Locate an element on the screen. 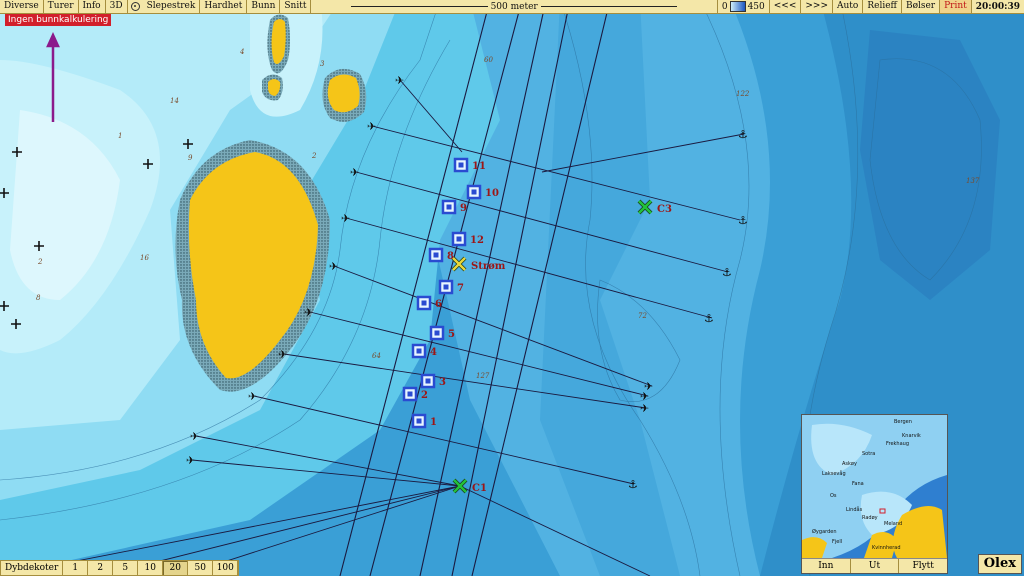  minimap-place-name: Sotra is located at coordinates (868, 454).